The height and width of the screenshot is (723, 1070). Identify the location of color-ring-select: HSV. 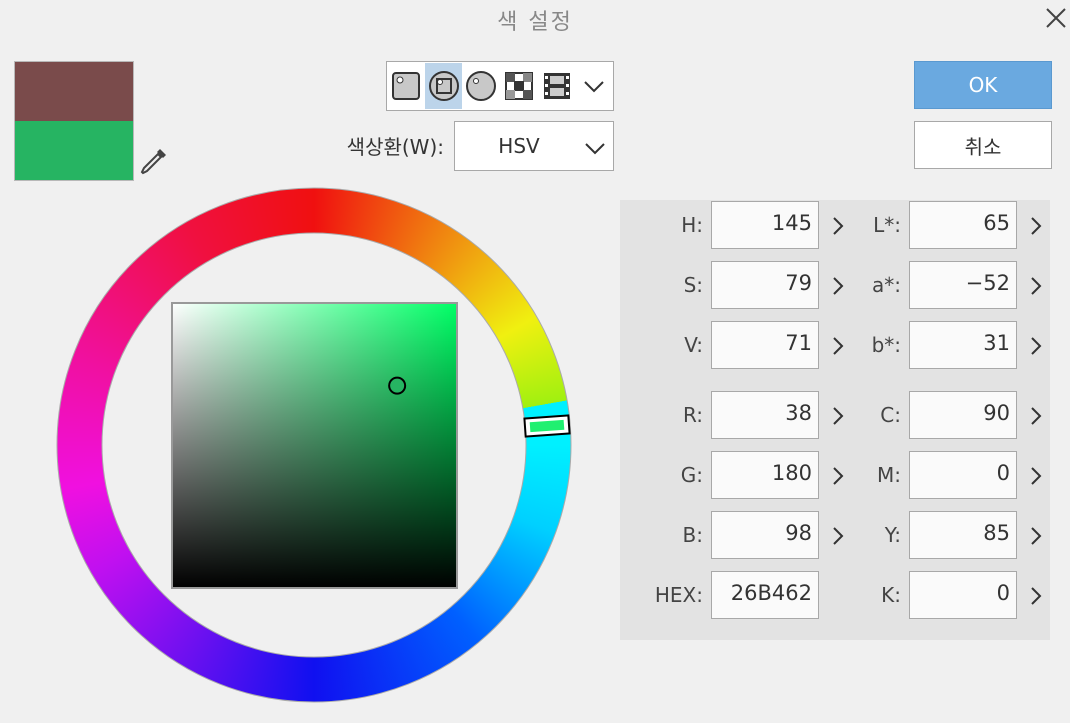
(534, 146).